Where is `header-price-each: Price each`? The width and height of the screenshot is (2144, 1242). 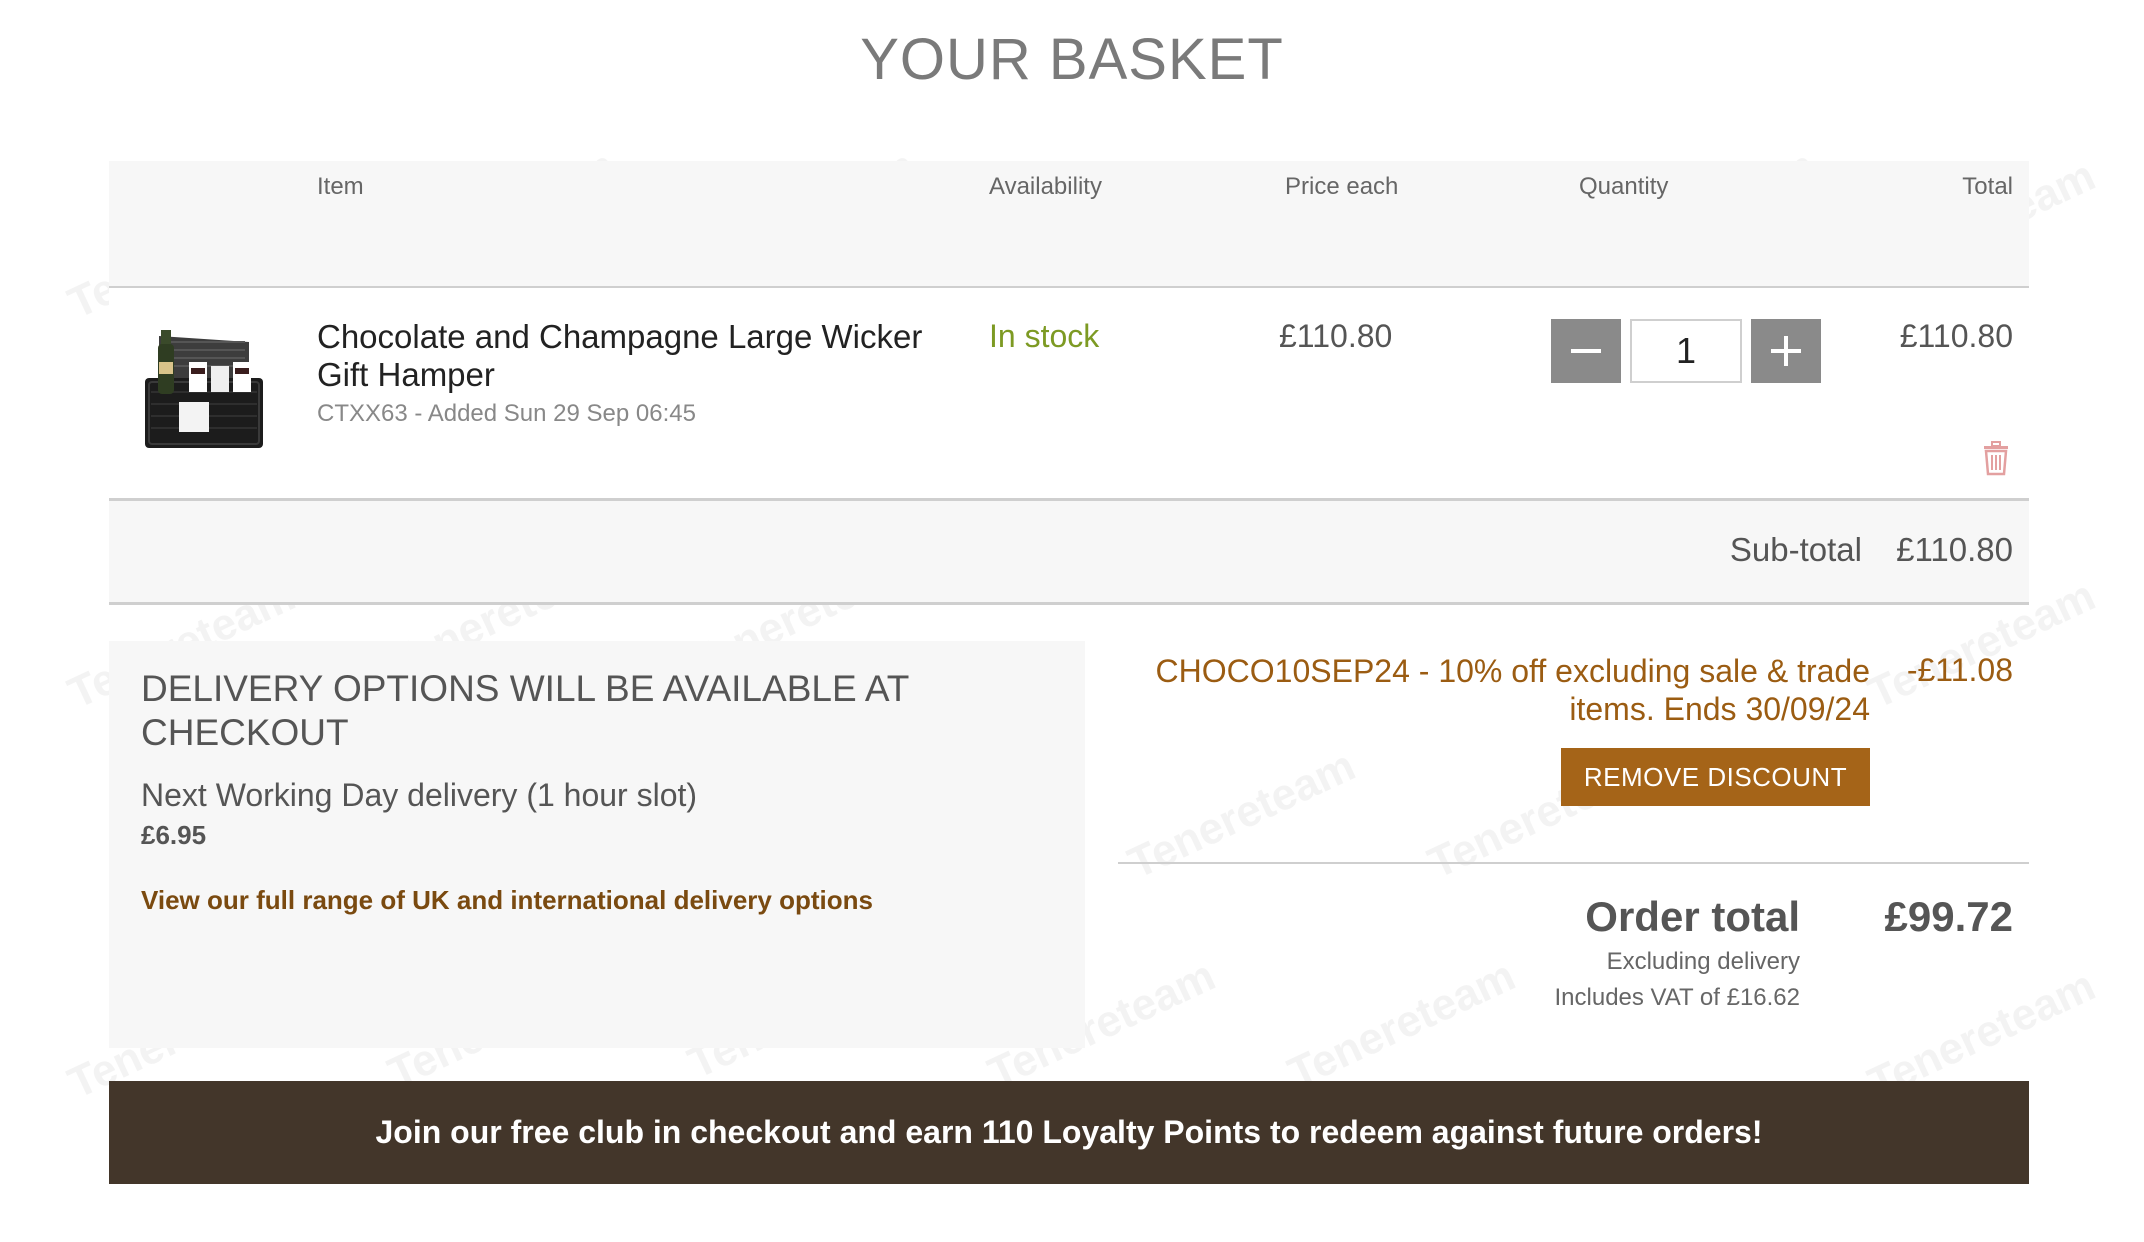 header-price-each: Price each is located at coordinates (1342, 186).